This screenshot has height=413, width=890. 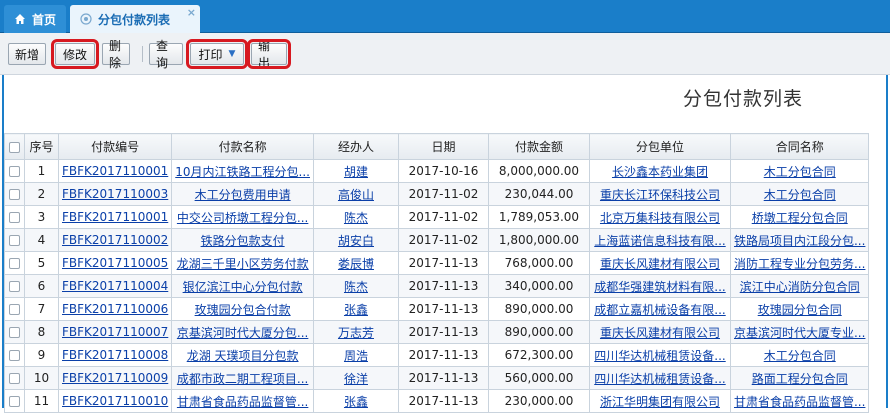 I want to click on row-index: 7, so click(x=41, y=309).